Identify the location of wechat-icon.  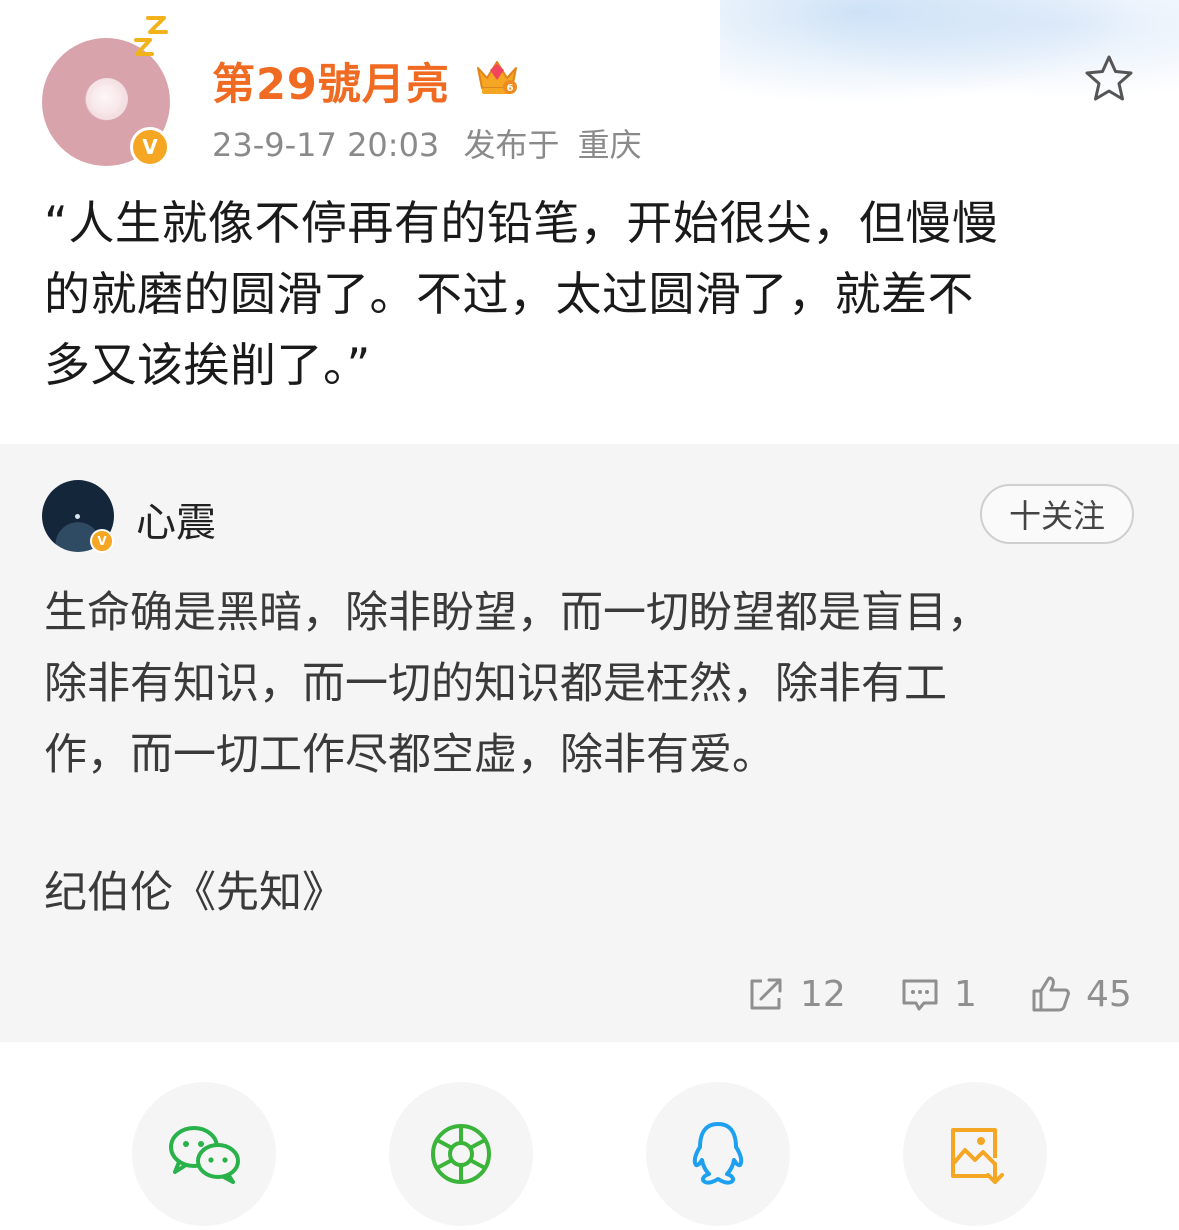
(204, 1155).